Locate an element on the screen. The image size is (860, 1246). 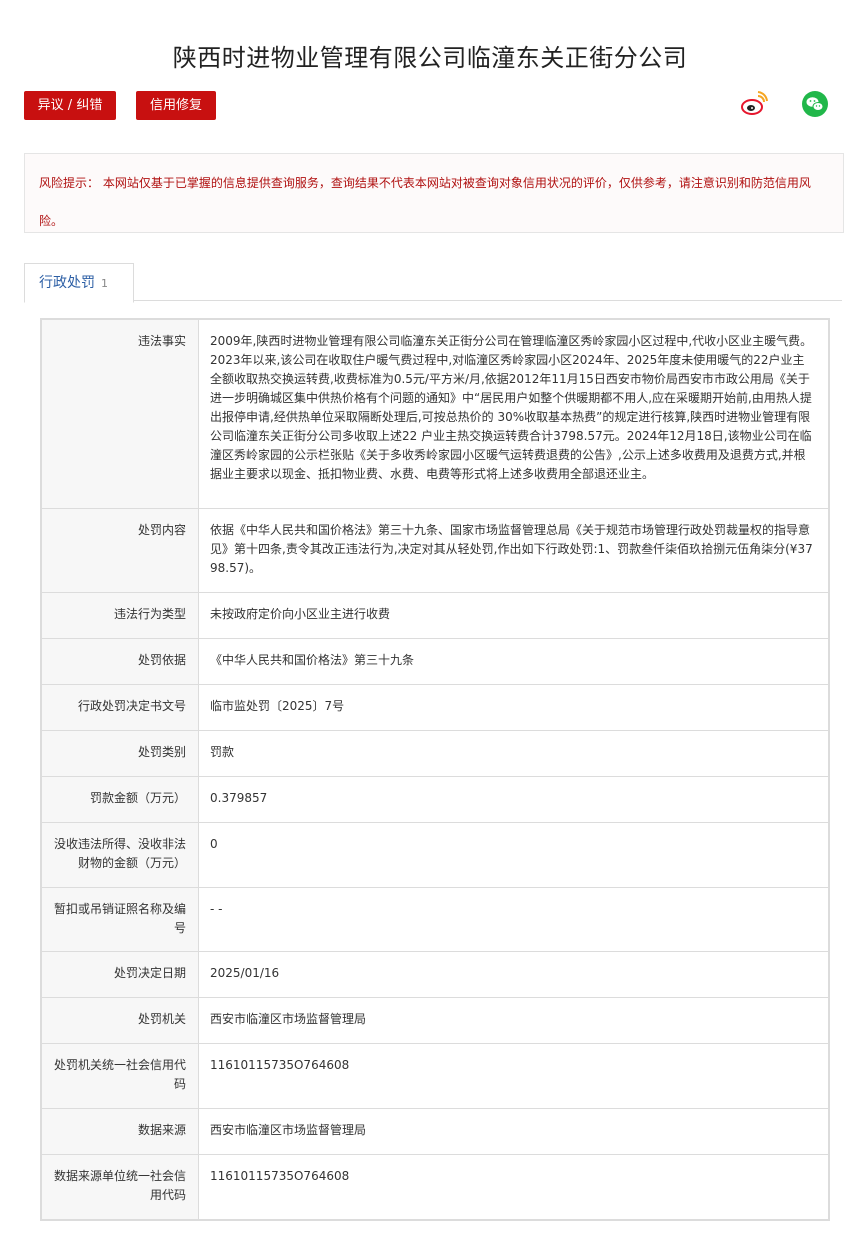
row-value: 罚款 is located at coordinates (222, 752).